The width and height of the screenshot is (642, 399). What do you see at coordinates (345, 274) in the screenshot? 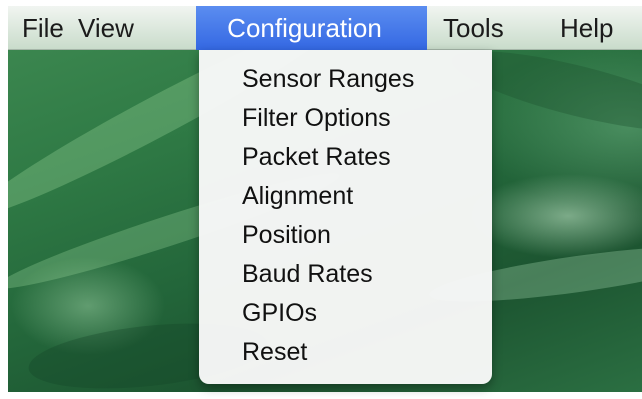
I see `menu-item-baud-rates: Baud Rates` at bounding box center [345, 274].